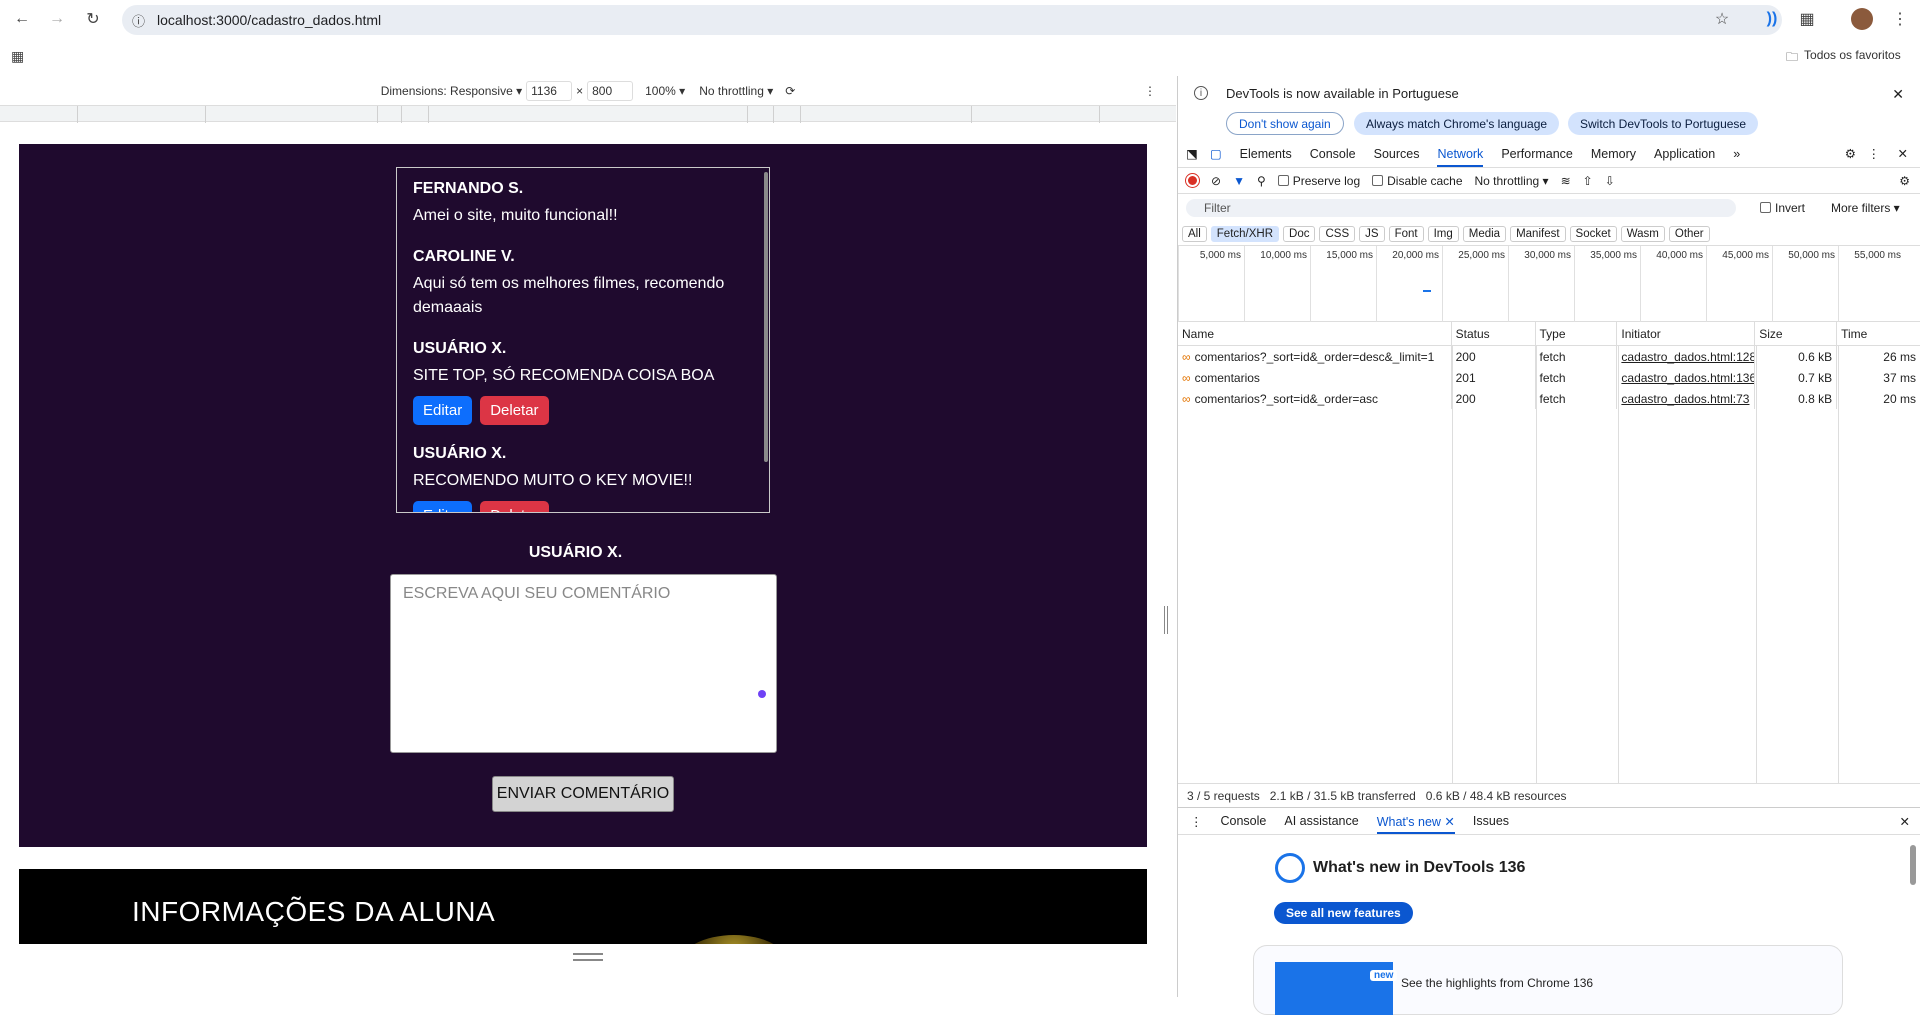 The height and width of the screenshot is (1015, 1920). What do you see at coordinates (952, 20) in the screenshot?
I see `address-bar: ⓘ localhost:3000/cadastro_dados.html` at bounding box center [952, 20].